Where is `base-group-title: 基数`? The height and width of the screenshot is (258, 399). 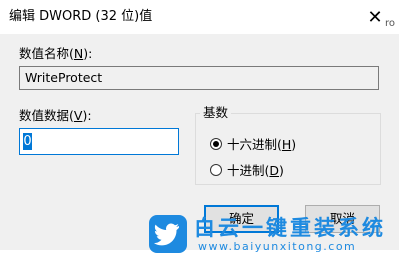 base-group-title: 基数 is located at coordinates (216, 113).